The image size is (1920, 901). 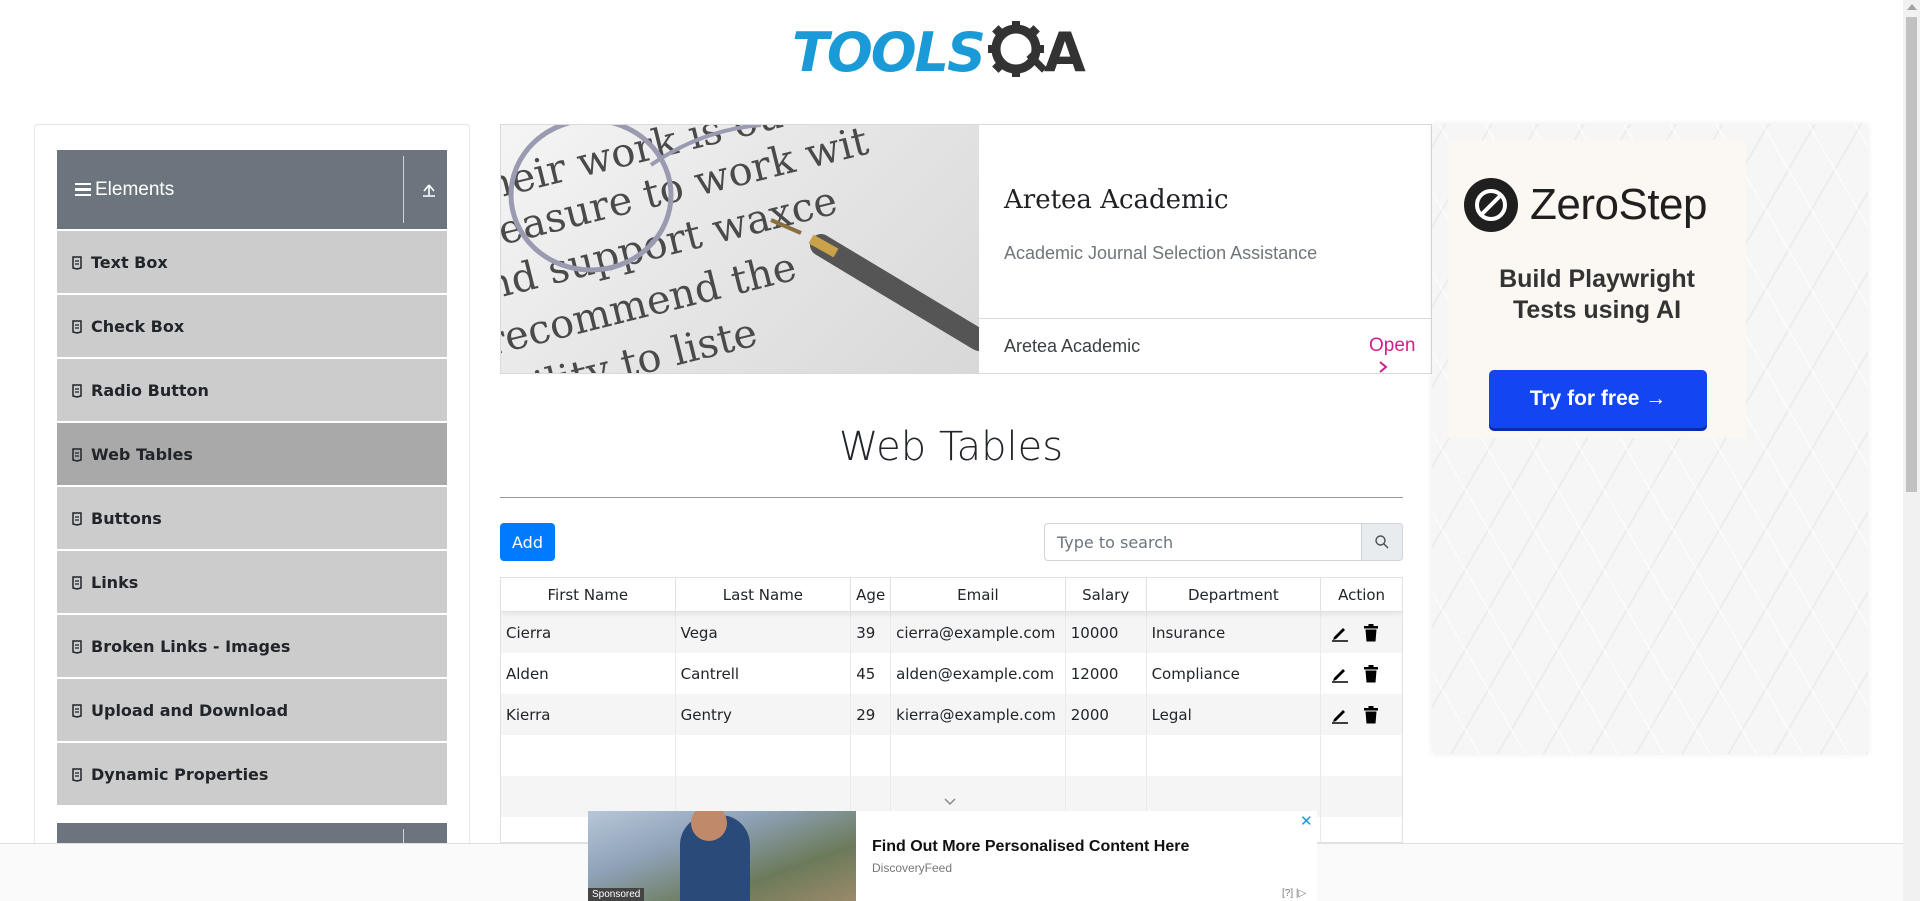 What do you see at coordinates (115, 582) in the screenshot?
I see `sidebar-item-label: Links` at bounding box center [115, 582].